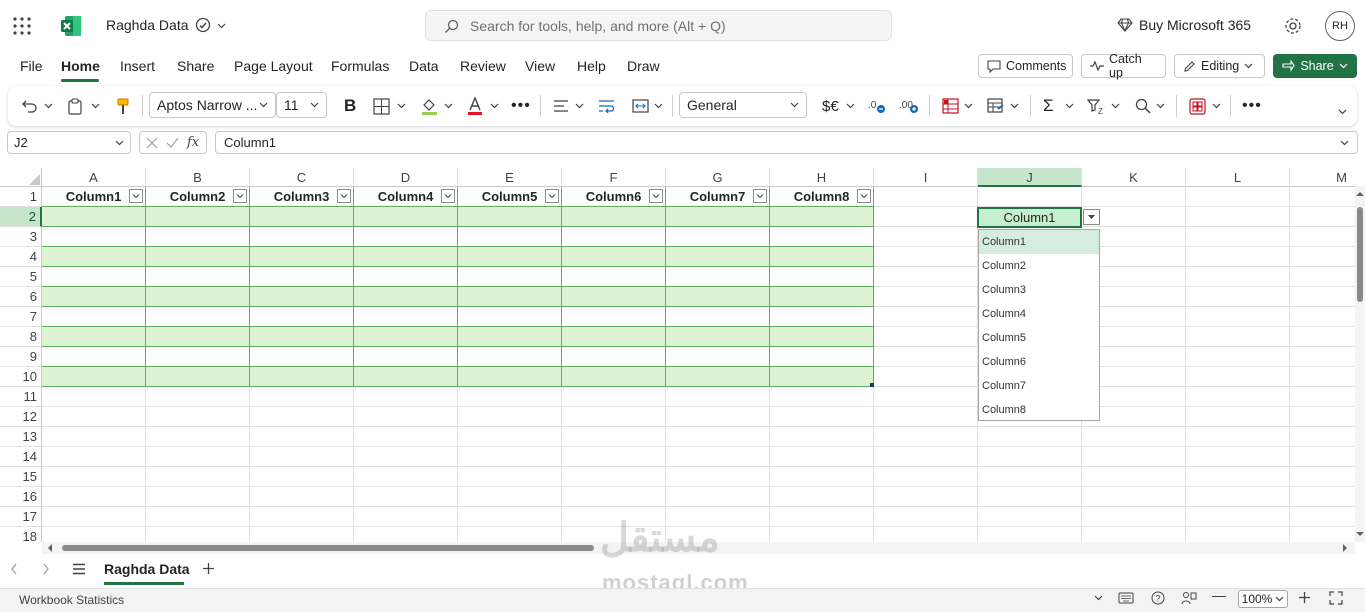  I want to click on align-icon, so click(561, 106).